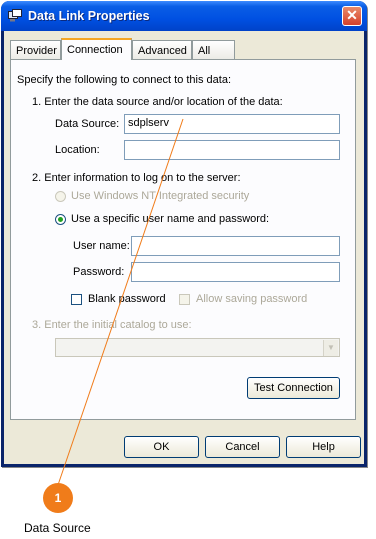  What do you see at coordinates (58, 498) in the screenshot?
I see `callout-badge: 1` at bounding box center [58, 498].